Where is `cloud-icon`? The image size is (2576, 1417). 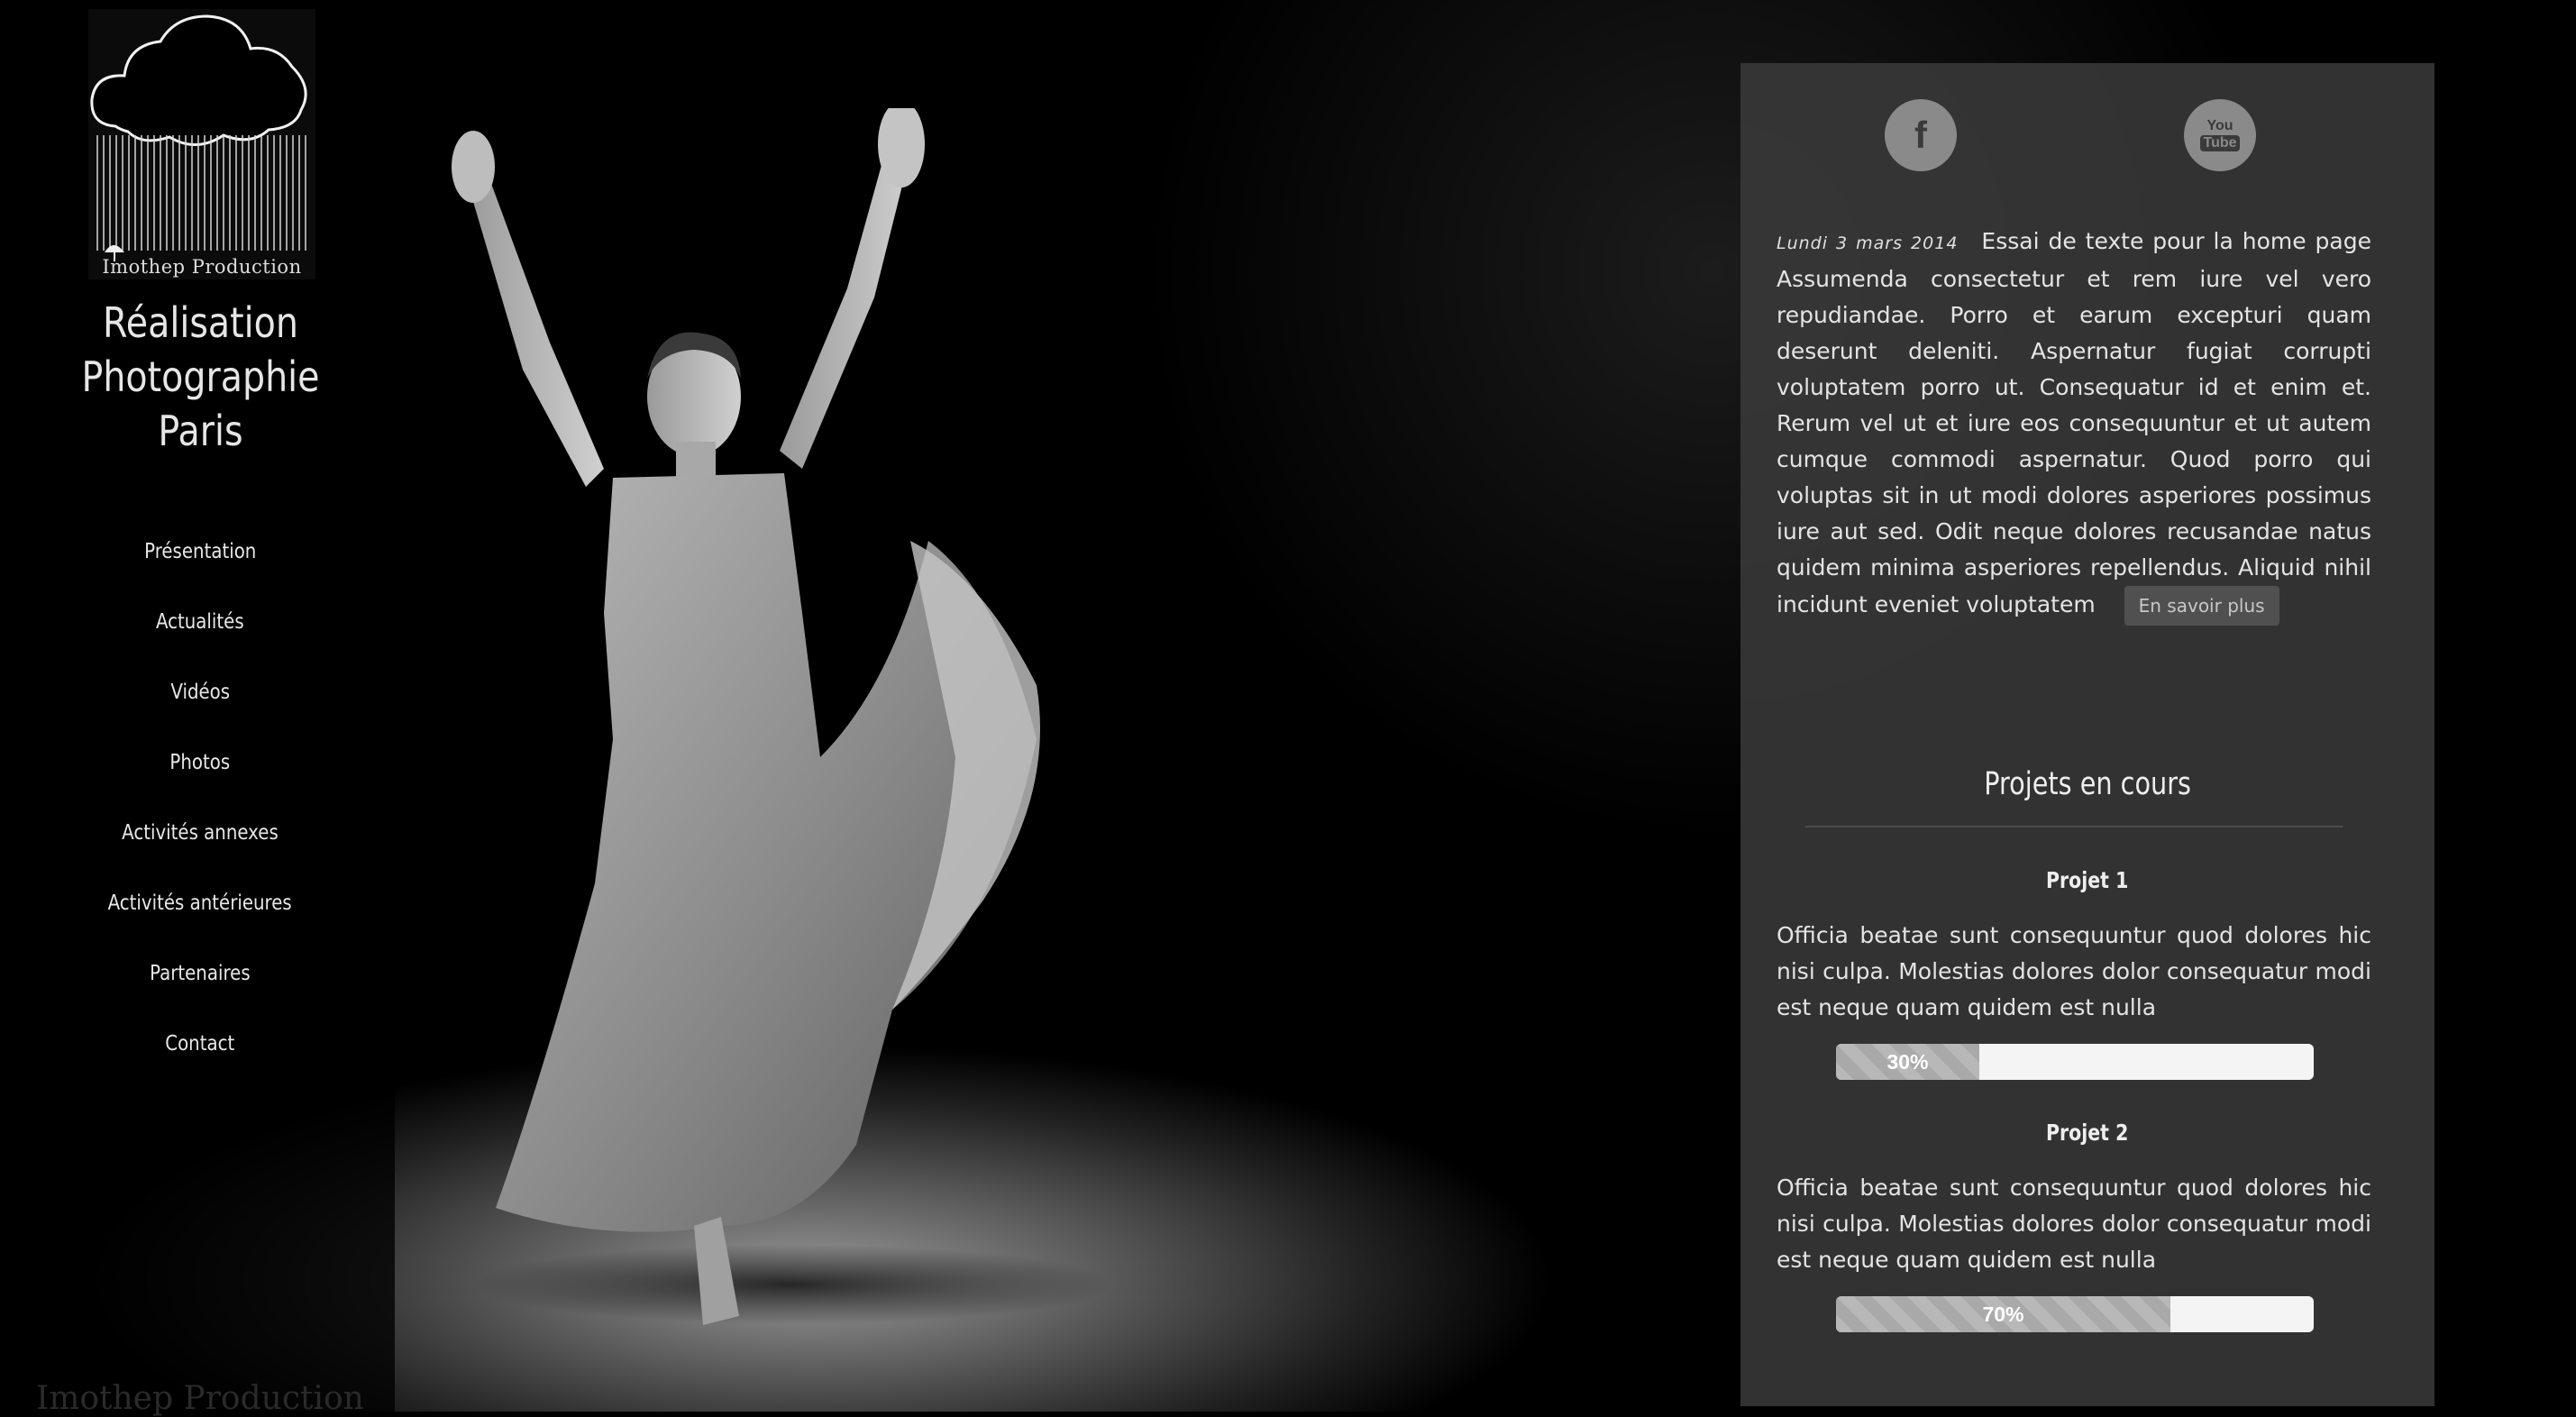
cloud-icon is located at coordinates (198, 137).